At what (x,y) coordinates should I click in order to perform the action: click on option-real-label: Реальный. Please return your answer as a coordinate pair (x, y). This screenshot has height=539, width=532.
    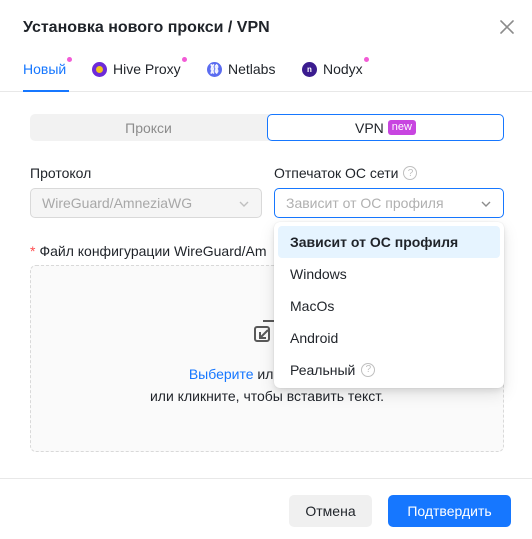
    Looking at the image, I should click on (323, 370).